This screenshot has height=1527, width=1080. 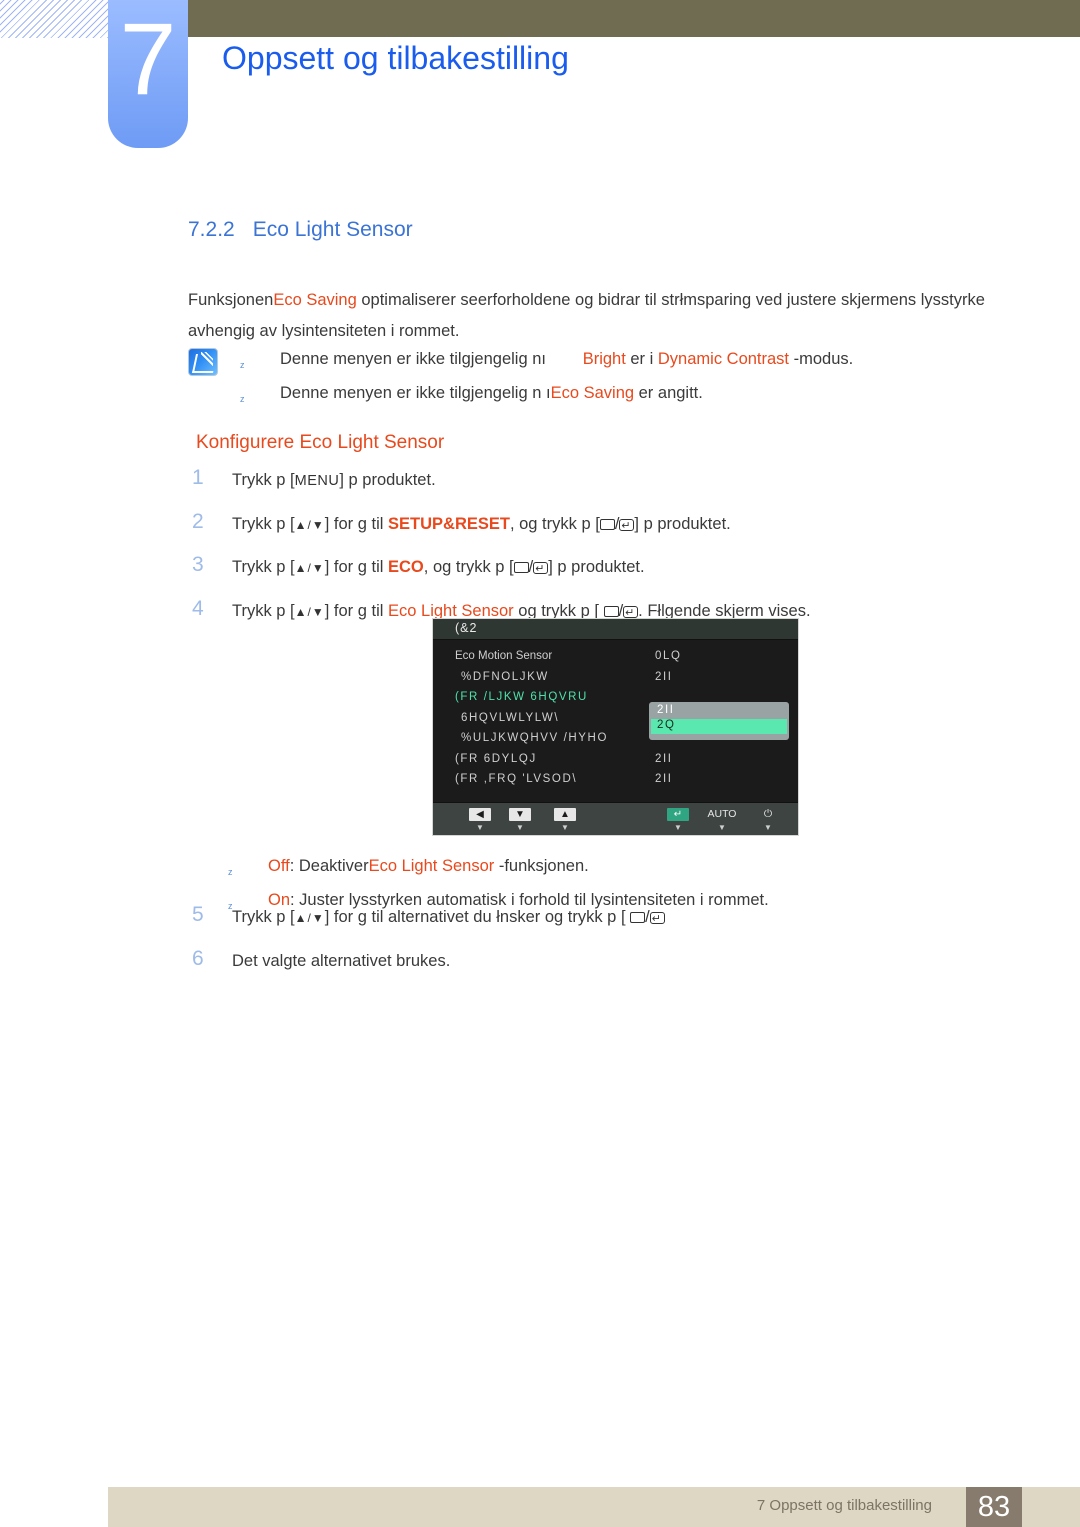 I want to click on osd-button-down: ▼ ▼, so click(x=520, y=820).